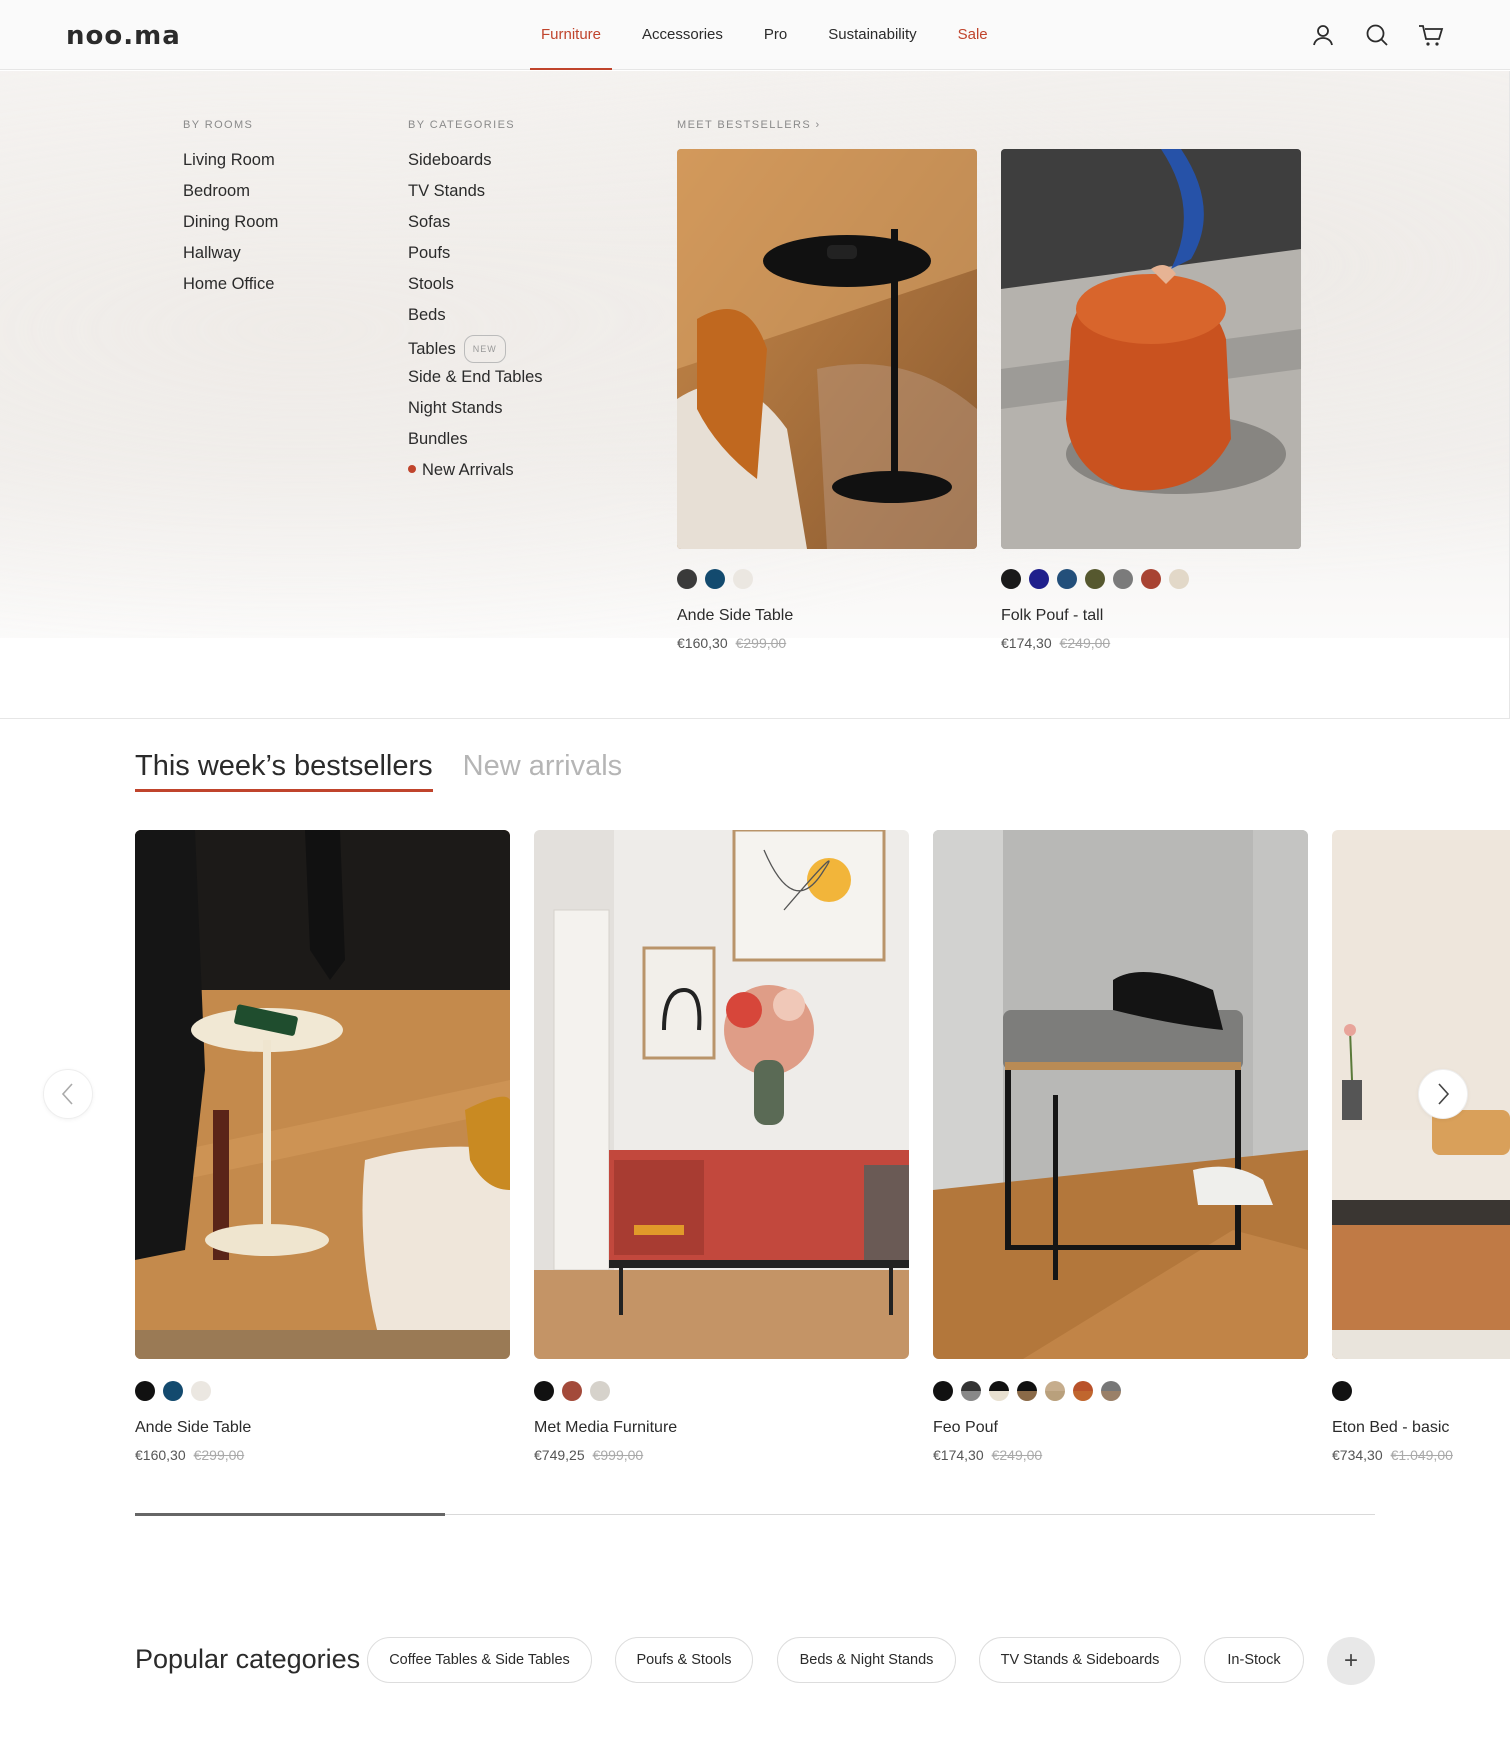 Image resolution: width=1510 pixels, height=1757 pixels. What do you see at coordinates (475, 412) in the screenshot?
I see `category-link: Night Stands` at bounding box center [475, 412].